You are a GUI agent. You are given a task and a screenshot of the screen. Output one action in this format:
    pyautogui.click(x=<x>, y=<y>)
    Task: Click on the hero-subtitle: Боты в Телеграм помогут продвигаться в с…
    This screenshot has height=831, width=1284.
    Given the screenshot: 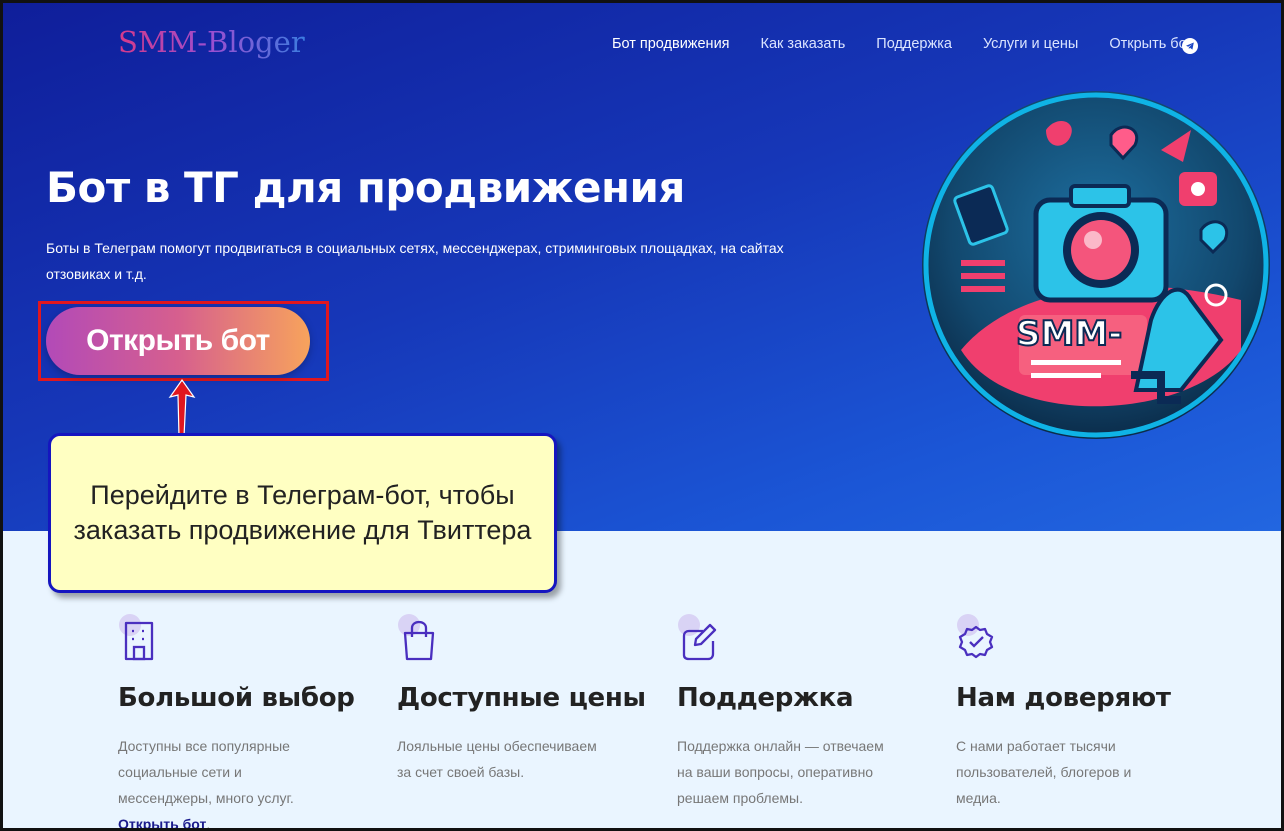 What is the action you would take?
    pyautogui.click(x=415, y=261)
    